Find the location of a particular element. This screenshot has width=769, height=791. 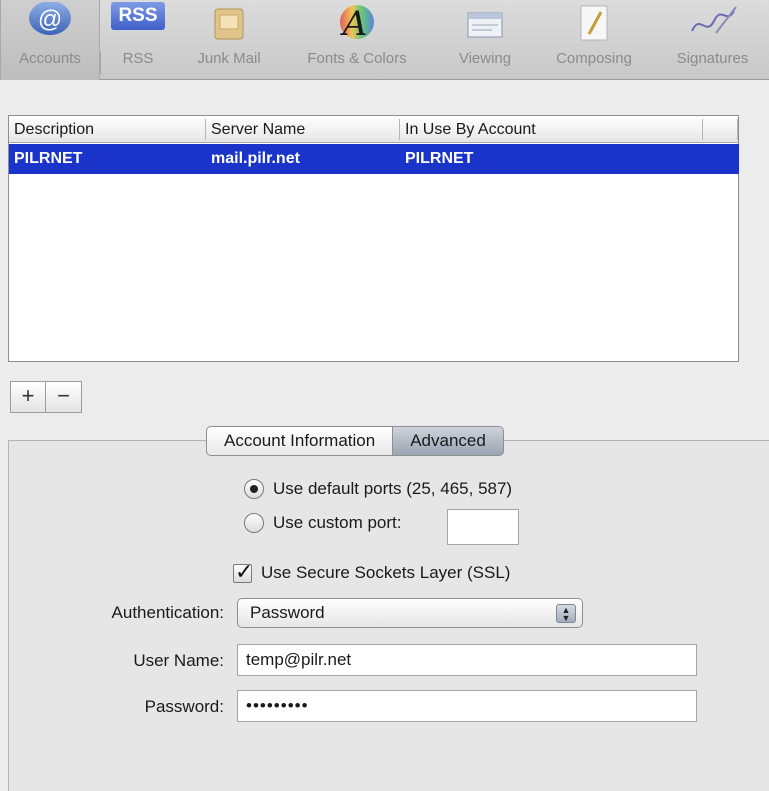

ssl-checkbox: ✓ is located at coordinates (243, 571).